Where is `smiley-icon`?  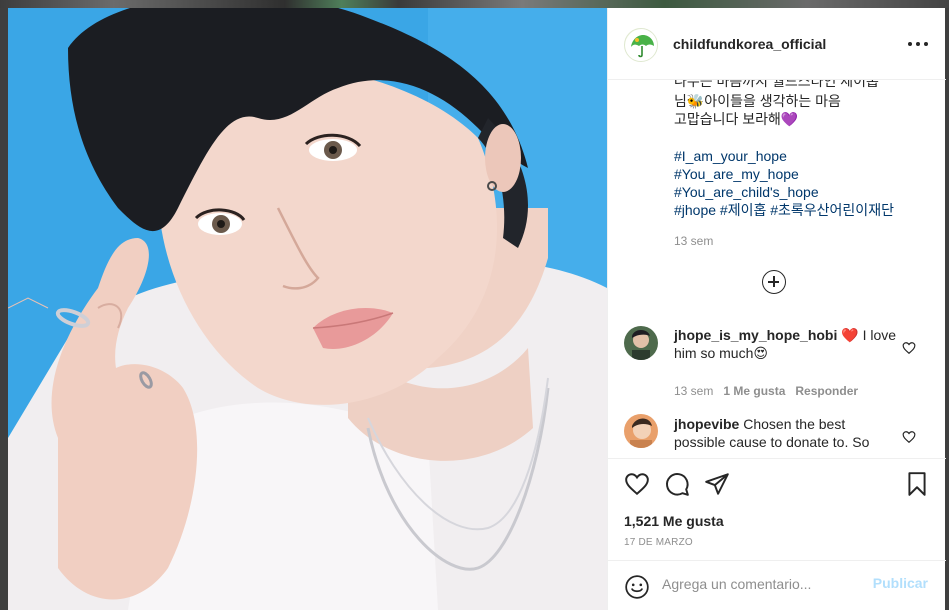
smiley-icon is located at coordinates (637, 587).